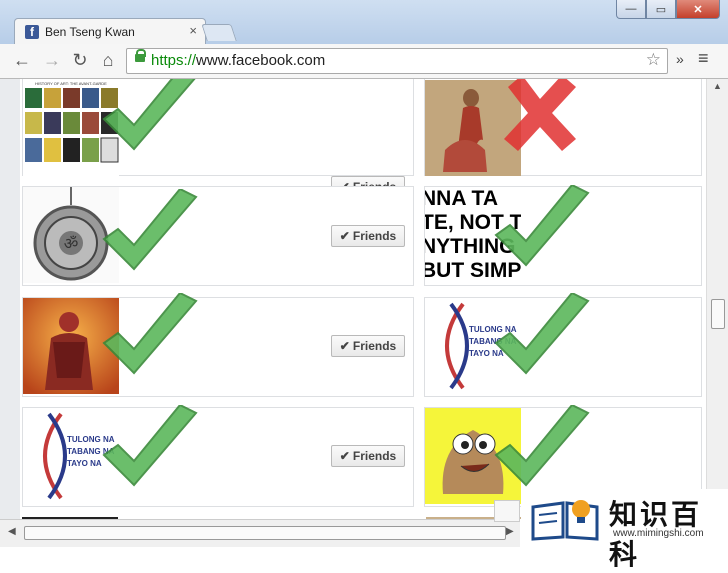 This screenshot has height=573, width=728. I want to click on browser-titlebar: f Ben Tseng Kwan × — ▭ ✕, so click(364, 22).